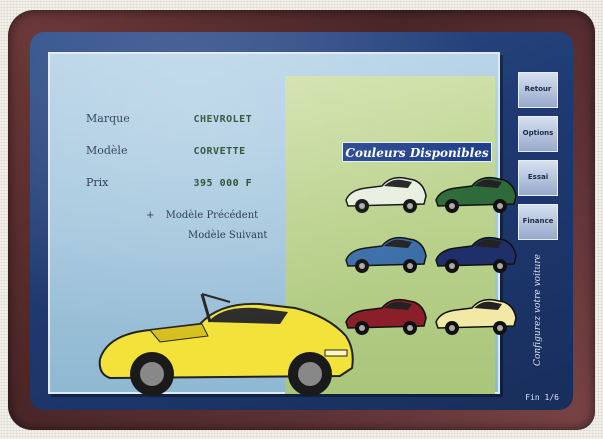 This screenshot has width=603, height=439. What do you see at coordinates (108, 118) in the screenshot?
I see `make-label: Marque` at bounding box center [108, 118].